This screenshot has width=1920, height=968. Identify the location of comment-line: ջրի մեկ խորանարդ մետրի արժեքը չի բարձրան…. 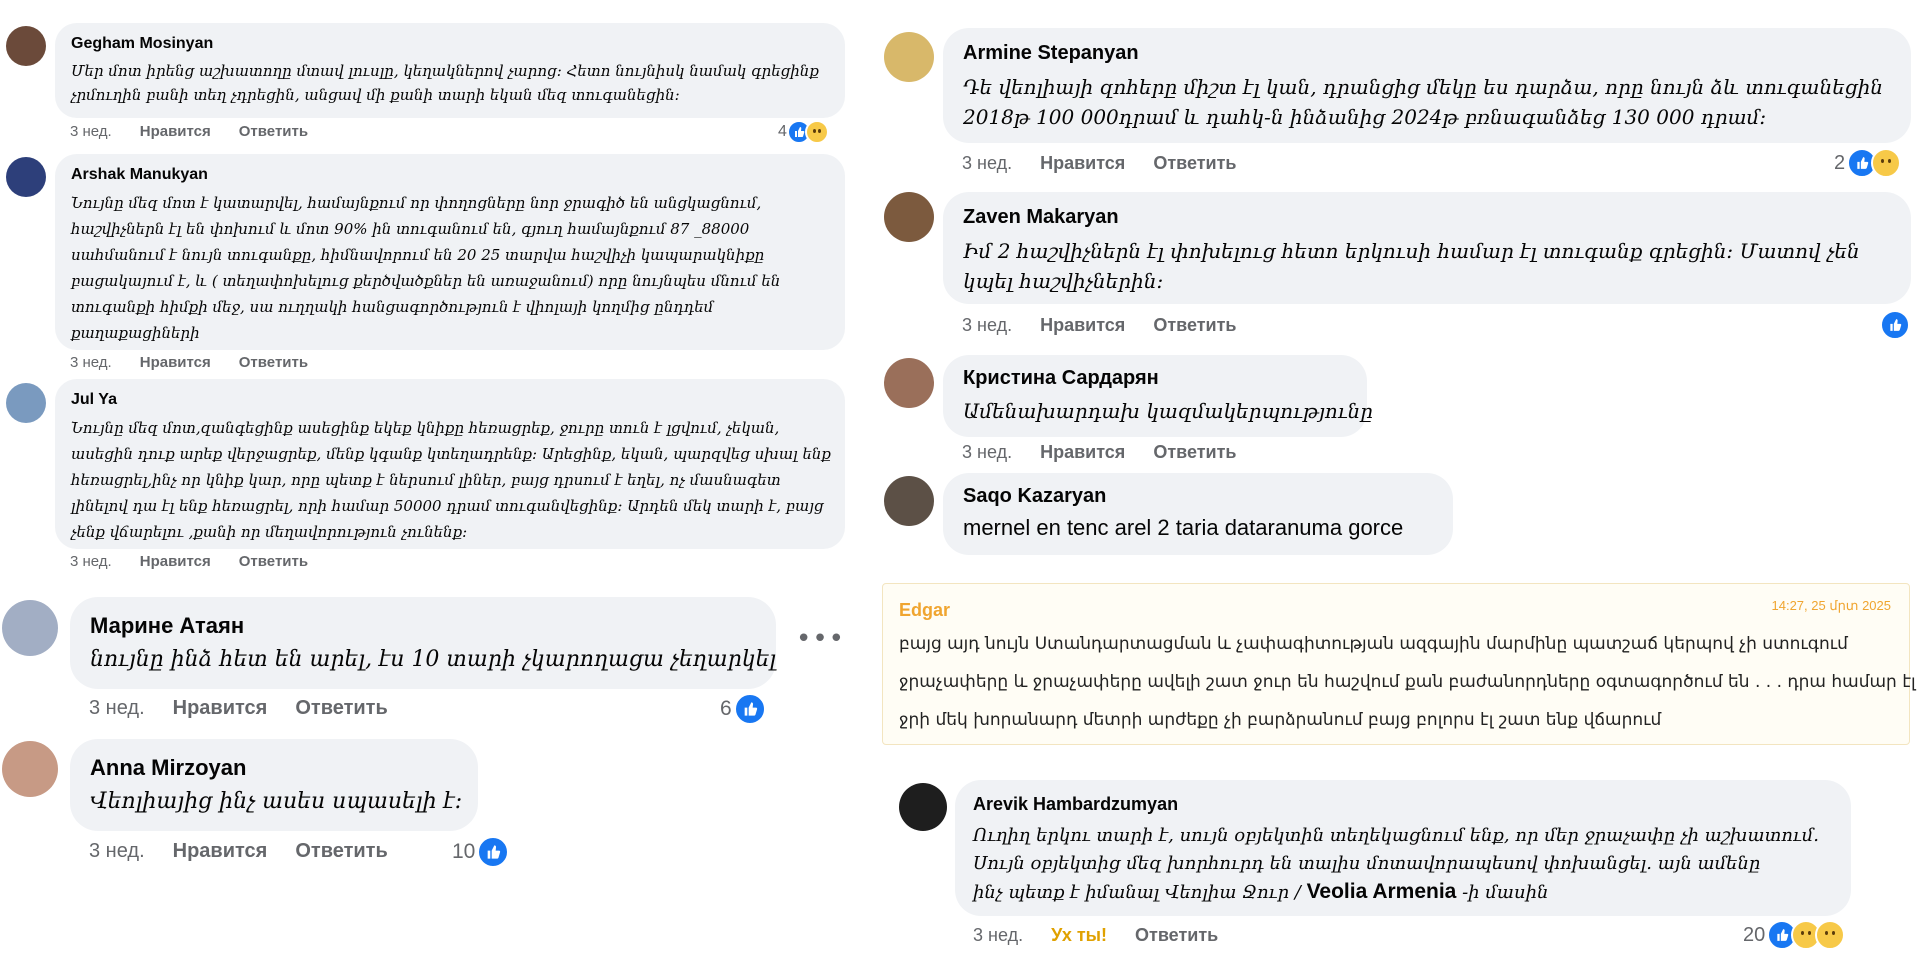
(1280, 720).